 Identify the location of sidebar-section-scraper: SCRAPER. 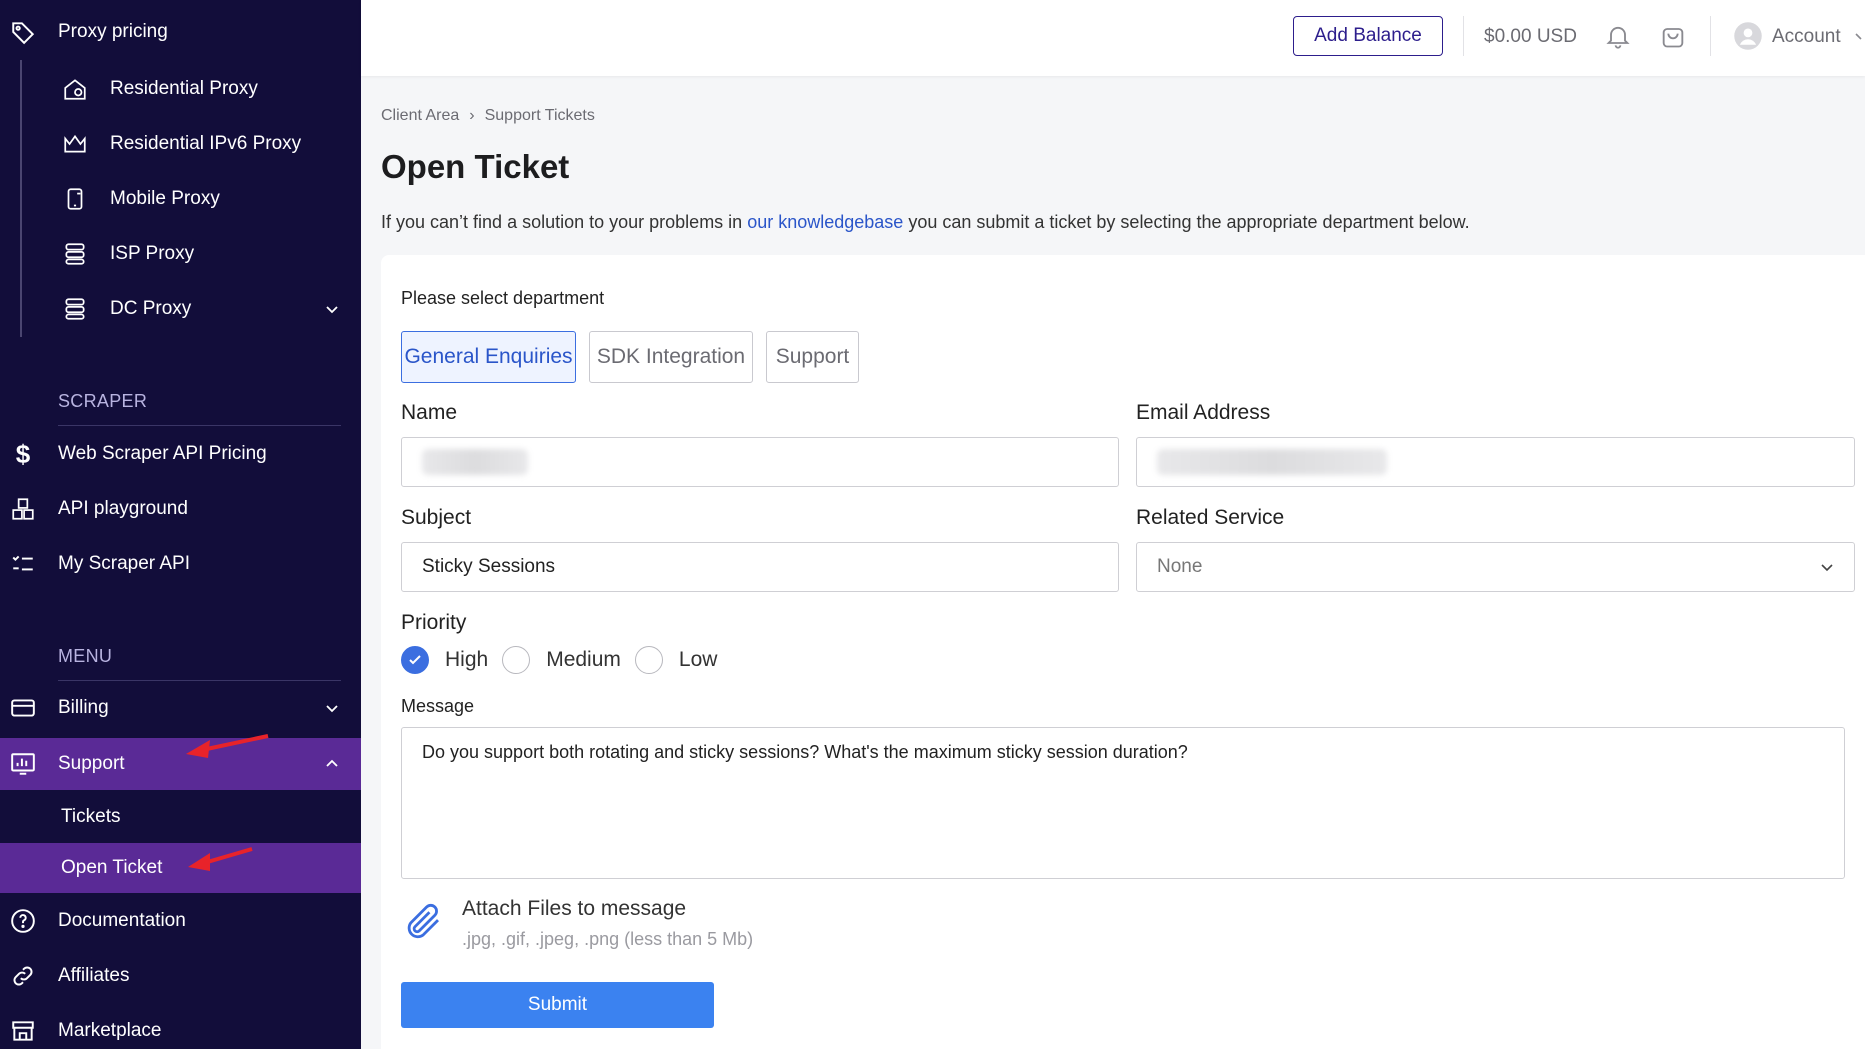
(103, 401).